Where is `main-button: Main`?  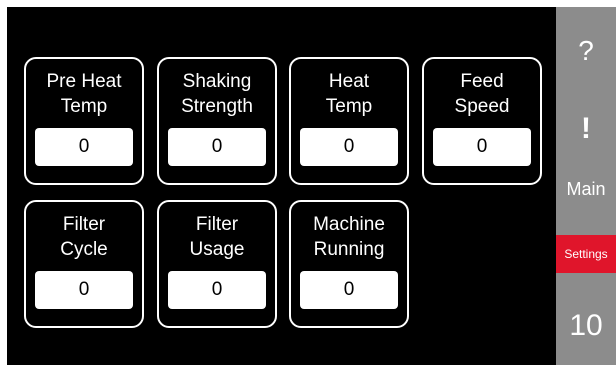
main-button: Main is located at coordinates (586, 189).